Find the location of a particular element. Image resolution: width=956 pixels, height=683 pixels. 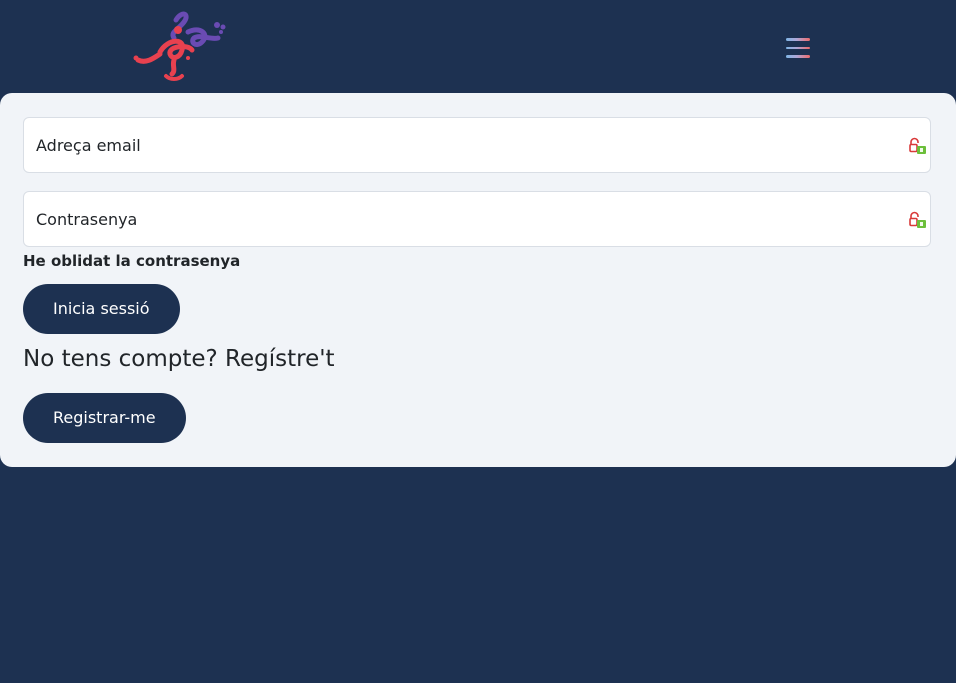

hamburger-menu-icon is located at coordinates (798, 48).